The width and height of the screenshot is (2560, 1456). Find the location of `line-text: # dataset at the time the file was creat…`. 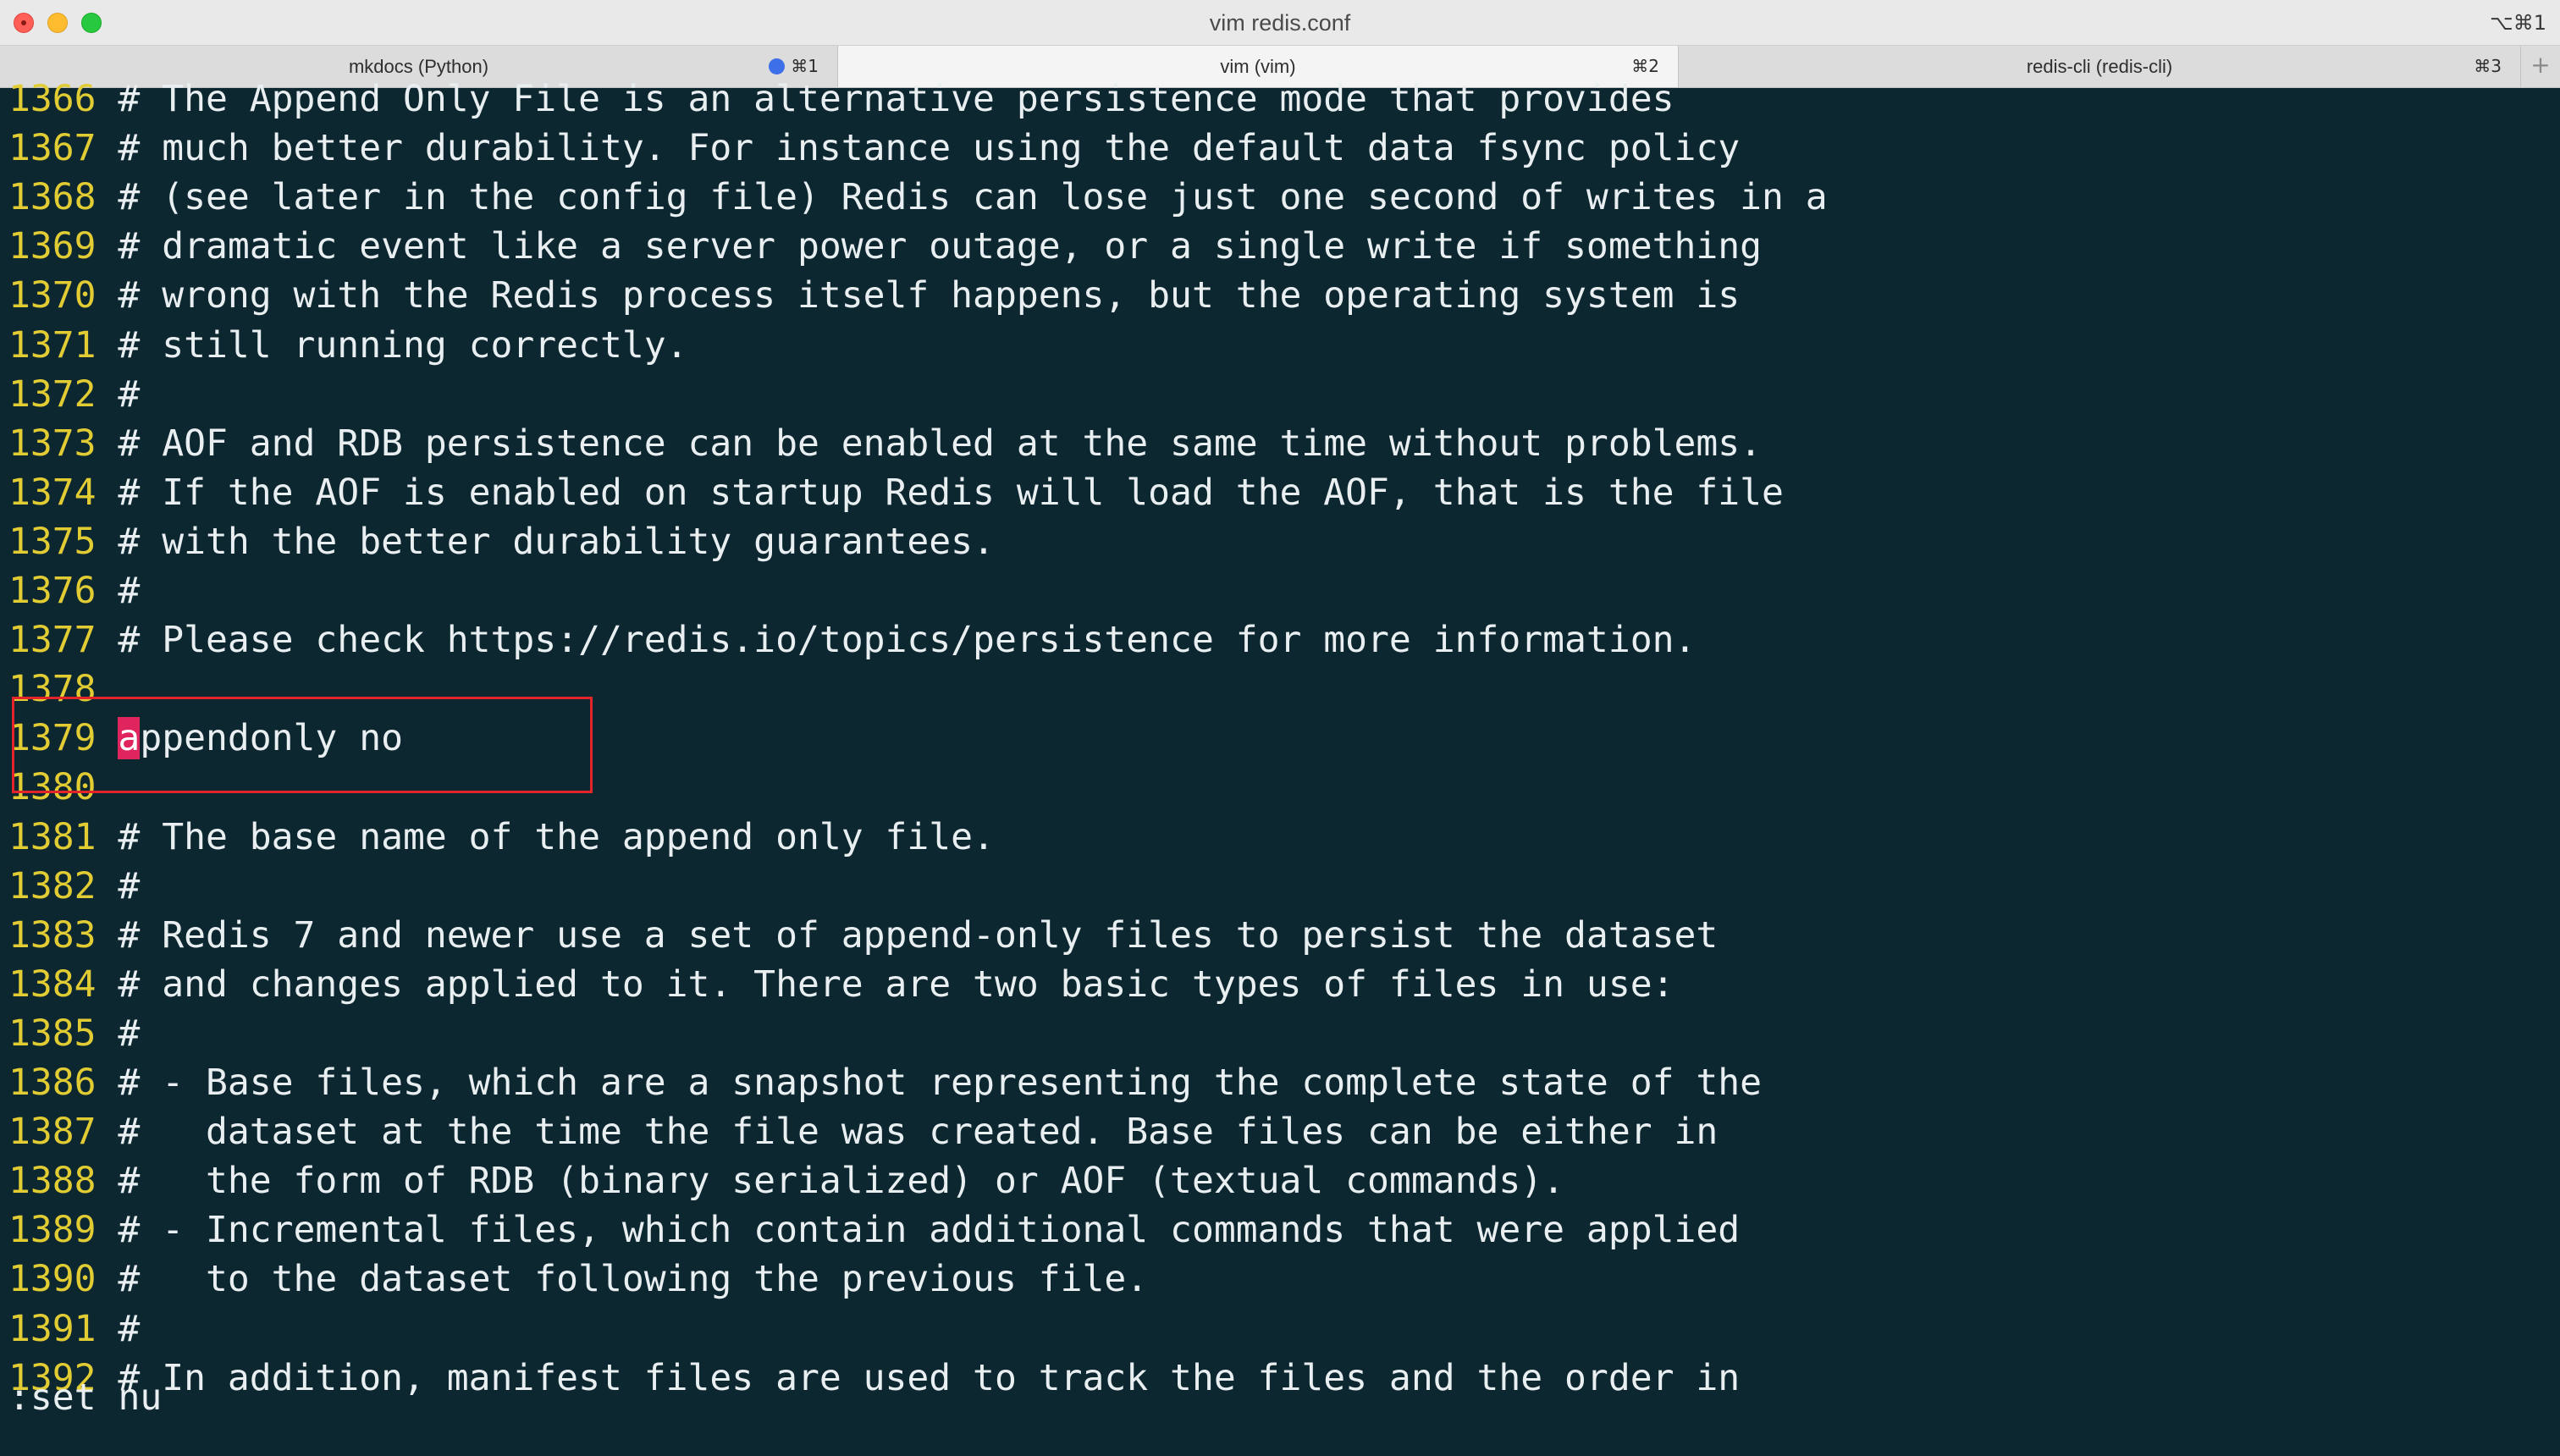

line-text: # dataset at the time the file was creat… is located at coordinates (918, 1132).